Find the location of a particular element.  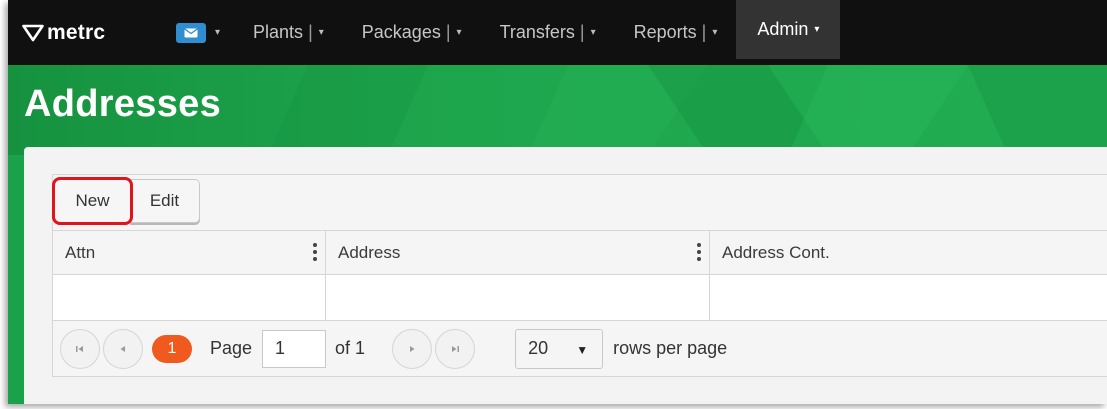

nav-reports-label: Reports is located at coordinates (665, 32).